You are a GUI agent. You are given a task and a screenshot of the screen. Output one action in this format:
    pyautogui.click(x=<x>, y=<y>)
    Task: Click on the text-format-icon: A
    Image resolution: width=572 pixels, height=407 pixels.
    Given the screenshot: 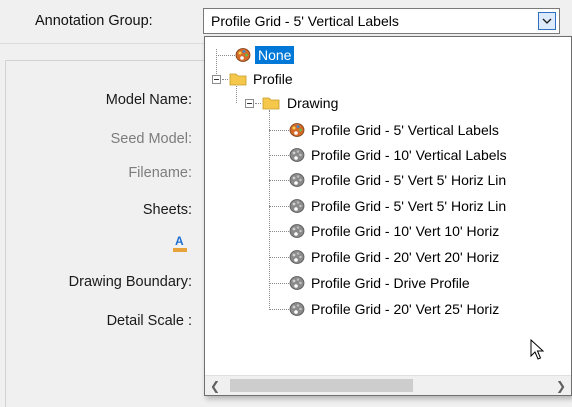 What is the action you would take?
    pyautogui.click(x=180, y=243)
    